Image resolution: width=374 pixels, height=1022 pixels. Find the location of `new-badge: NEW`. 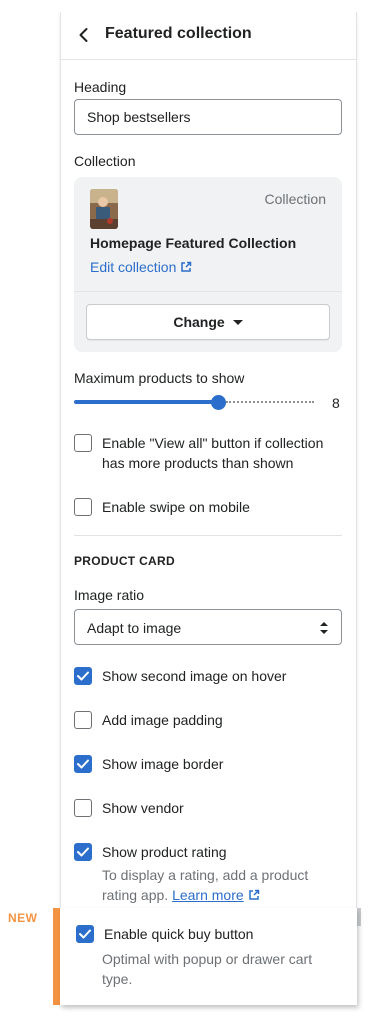

new-badge: NEW is located at coordinates (23, 918).